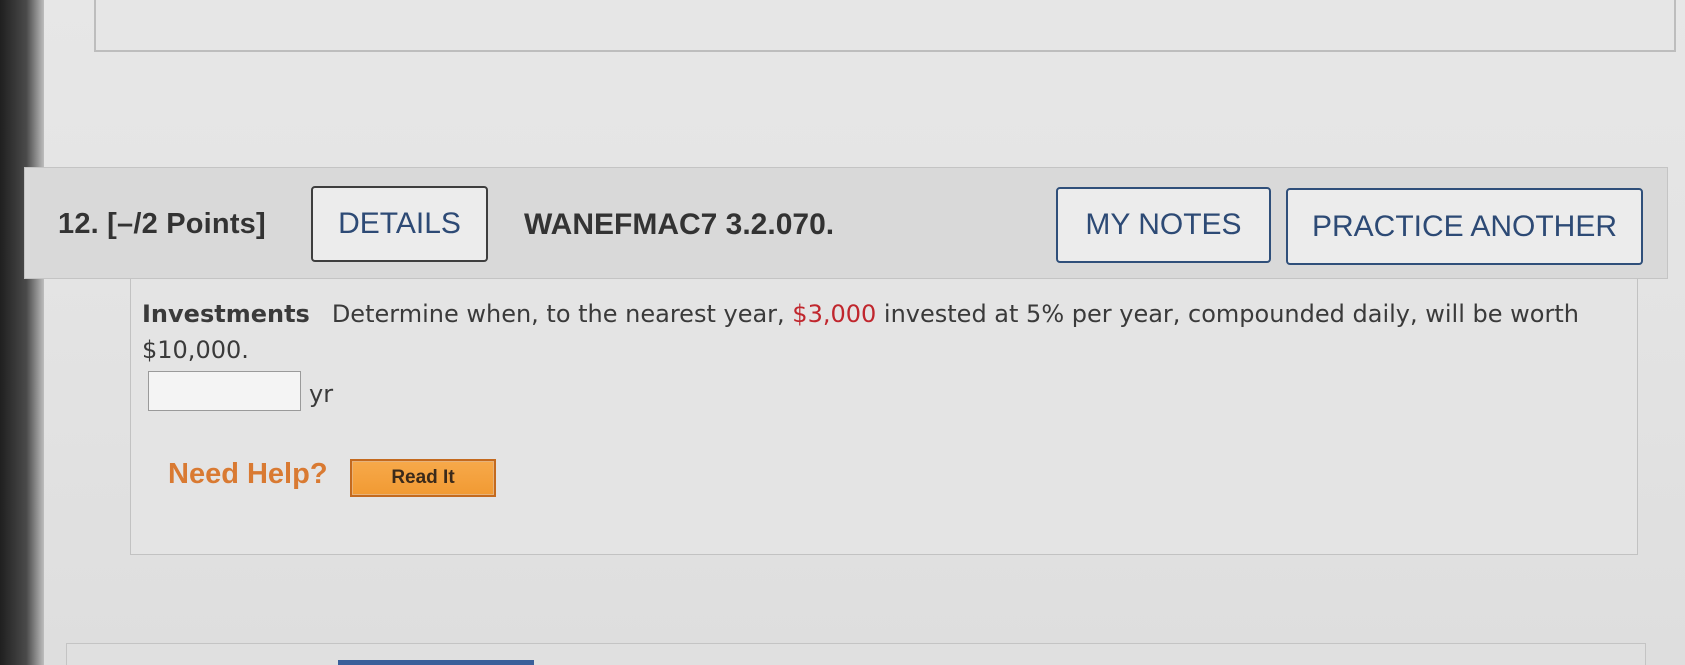 The image size is (1685, 665). Describe the element at coordinates (436, 662) in the screenshot. I see `next-question-tab` at that location.